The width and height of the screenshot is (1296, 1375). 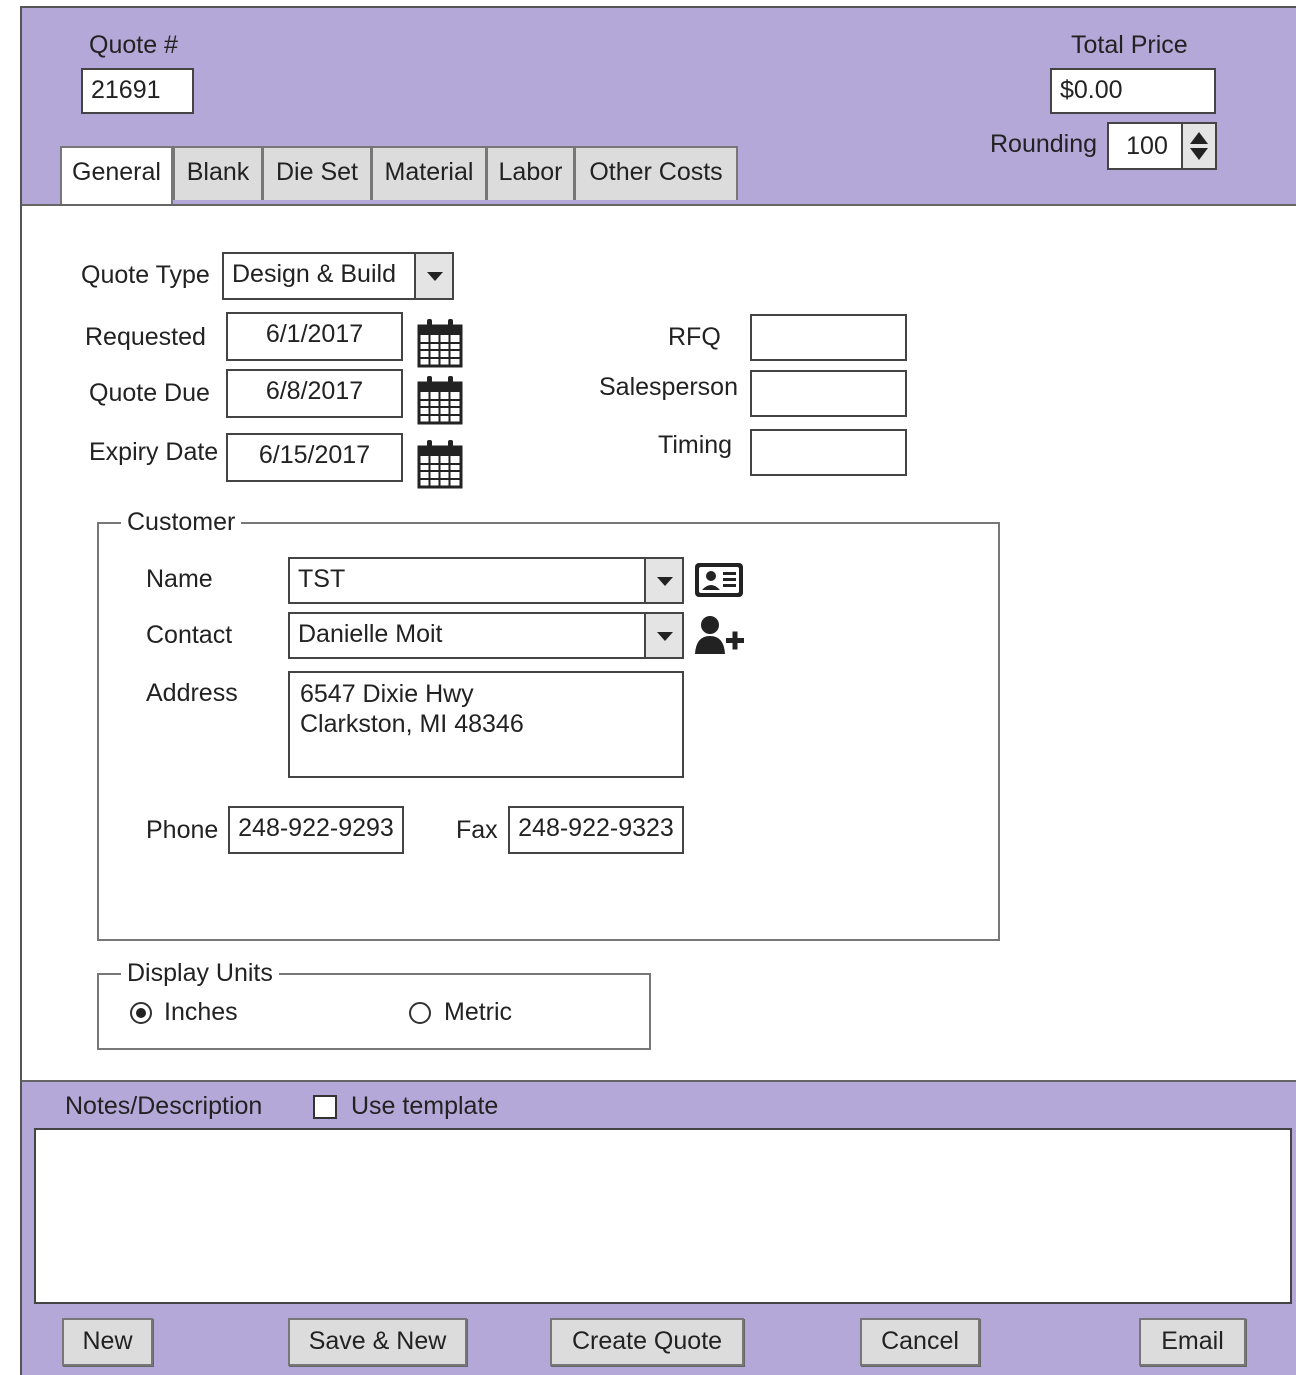 What do you see at coordinates (179, 579) in the screenshot?
I see `customer-name-label: Name` at bounding box center [179, 579].